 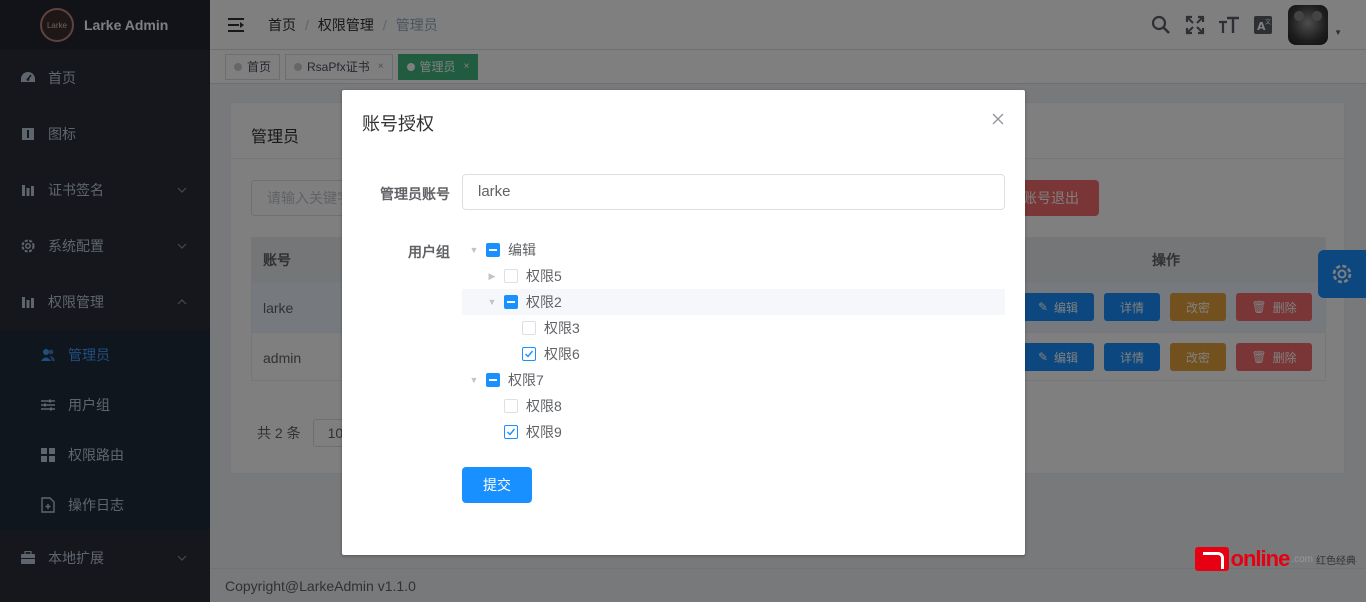 I want to click on watermark: online .com 红色经典, so click(x=1275, y=559).